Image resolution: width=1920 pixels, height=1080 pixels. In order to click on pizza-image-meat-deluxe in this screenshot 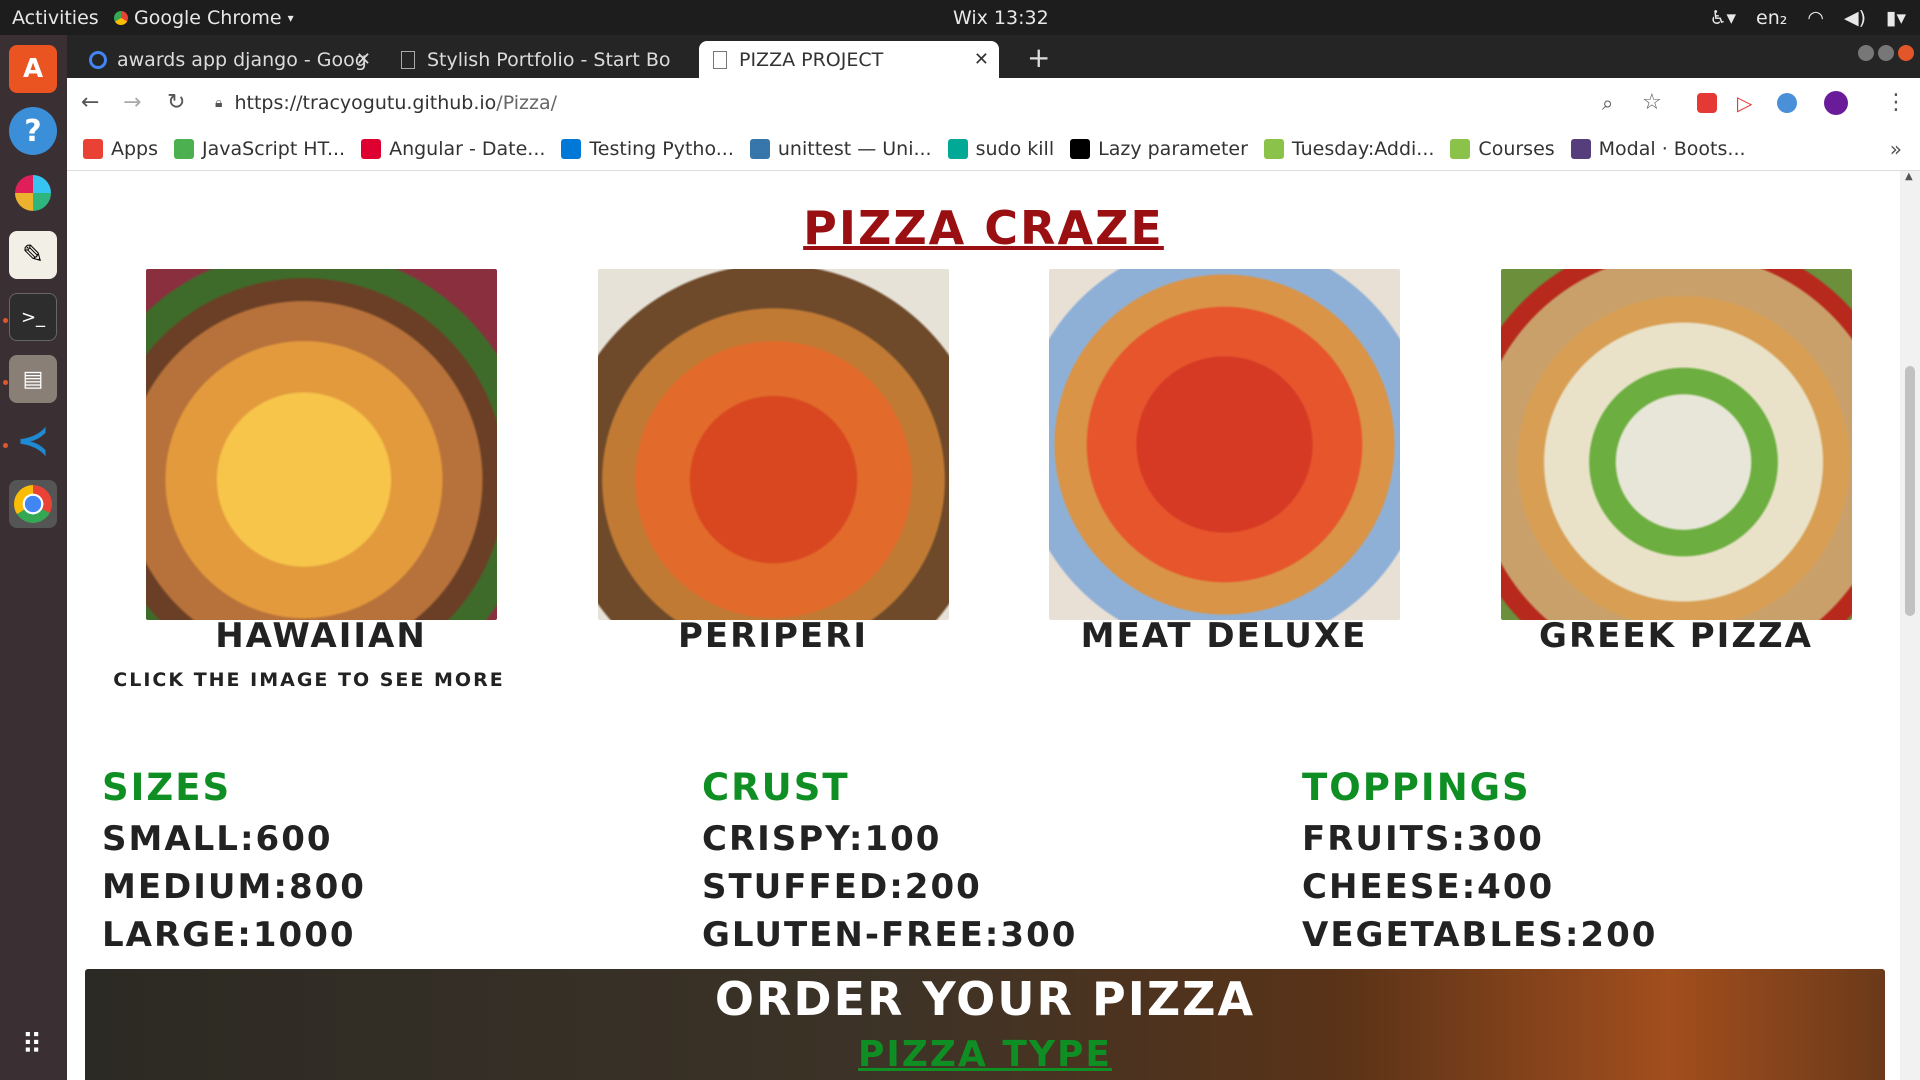, I will do `click(1224, 444)`.